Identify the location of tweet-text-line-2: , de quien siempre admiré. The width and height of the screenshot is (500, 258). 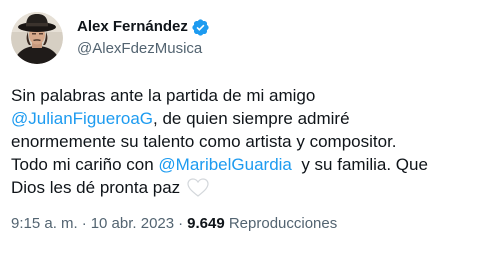
(251, 118).